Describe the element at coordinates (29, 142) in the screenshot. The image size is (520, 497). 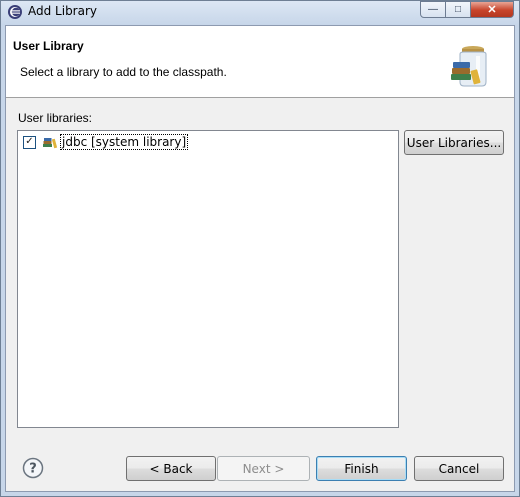
I see `library-checkbox: ✓` at that location.